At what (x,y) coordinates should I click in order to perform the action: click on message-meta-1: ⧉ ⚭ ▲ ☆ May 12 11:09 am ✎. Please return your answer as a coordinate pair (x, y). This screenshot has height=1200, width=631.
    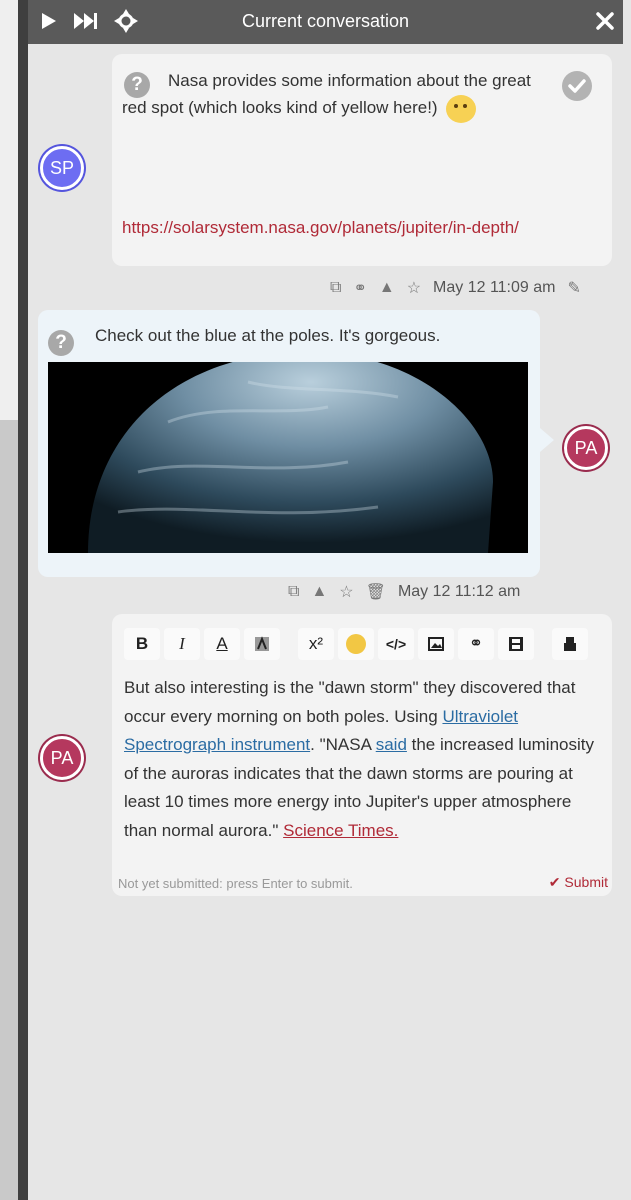
    Looking at the image, I should click on (455, 288).